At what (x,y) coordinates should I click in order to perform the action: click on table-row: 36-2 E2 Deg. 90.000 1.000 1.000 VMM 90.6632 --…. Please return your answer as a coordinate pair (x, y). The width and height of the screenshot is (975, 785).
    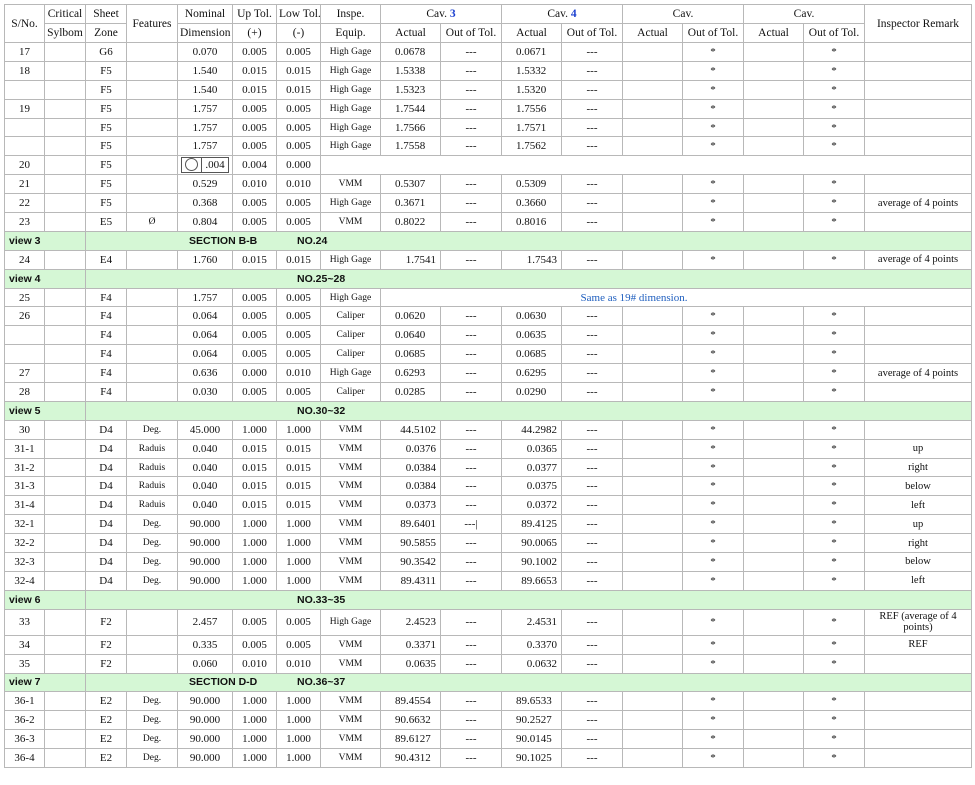
    Looking at the image, I should click on (488, 720).